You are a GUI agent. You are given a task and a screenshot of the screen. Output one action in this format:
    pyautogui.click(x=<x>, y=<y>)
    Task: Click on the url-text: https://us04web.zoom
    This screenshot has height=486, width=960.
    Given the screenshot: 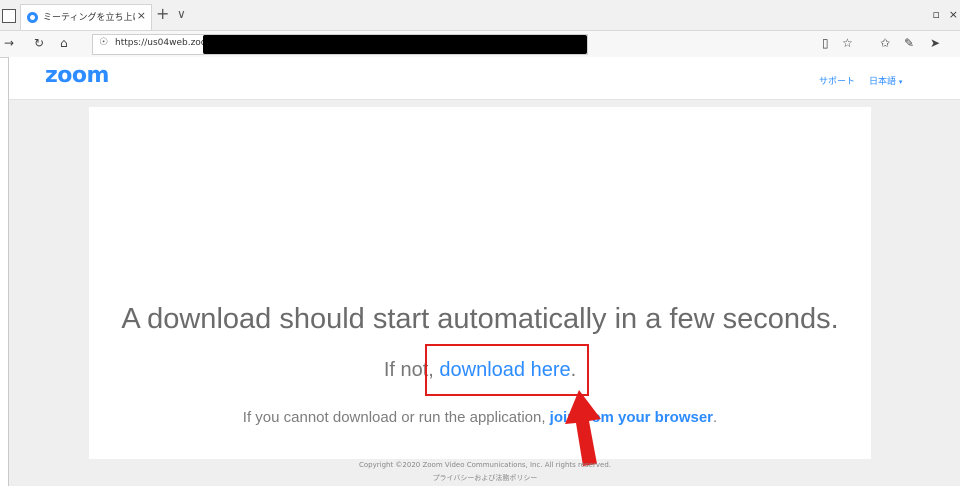 What is the action you would take?
    pyautogui.click(x=165, y=43)
    